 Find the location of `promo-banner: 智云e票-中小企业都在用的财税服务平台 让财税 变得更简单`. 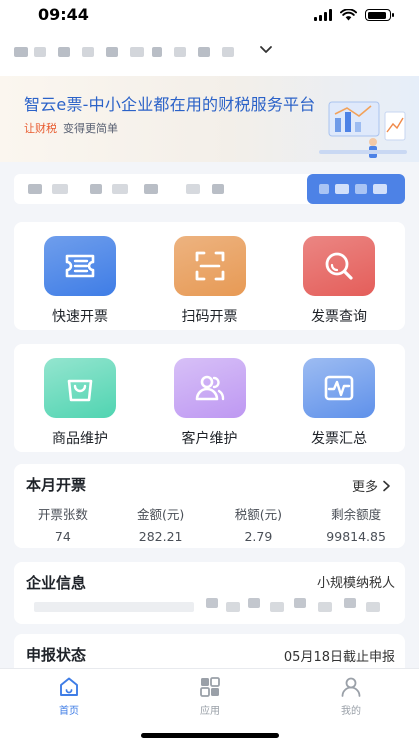

promo-banner: 智云e票-中小企业都在用的财税服务平台 让财税 变得更简单 is located at coordinates (209, 119).